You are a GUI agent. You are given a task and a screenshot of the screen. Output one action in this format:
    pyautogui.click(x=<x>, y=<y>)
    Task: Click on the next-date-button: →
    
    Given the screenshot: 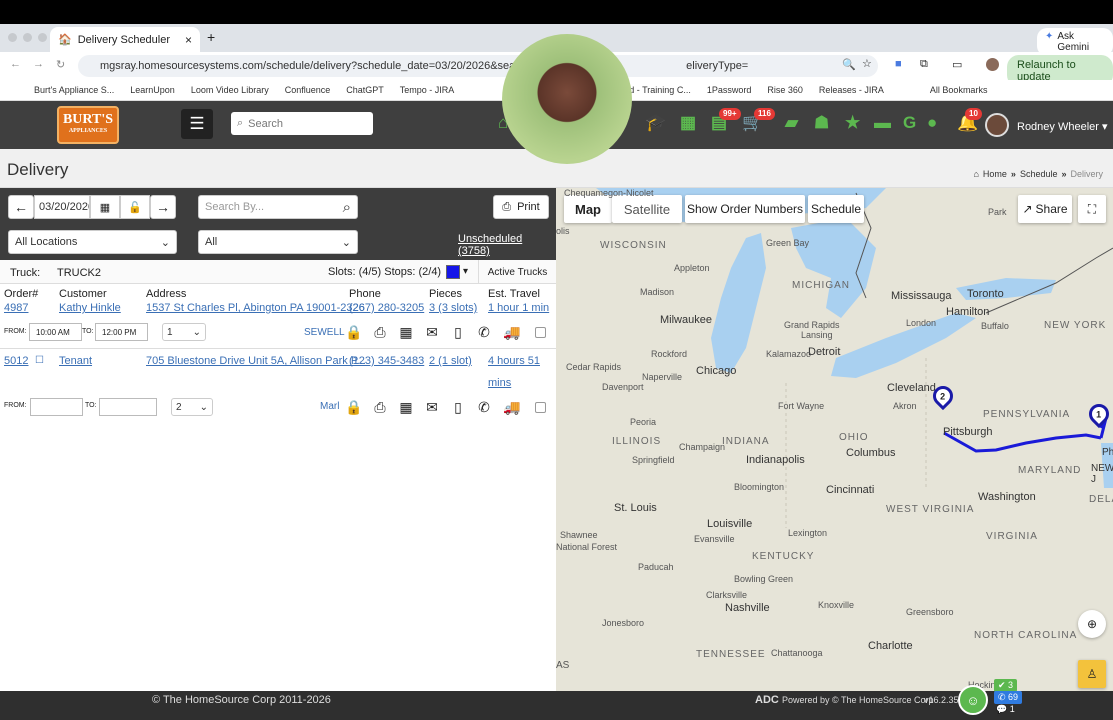 What is the action you would take?
    pyautogui.click(x=163, y=207)
    